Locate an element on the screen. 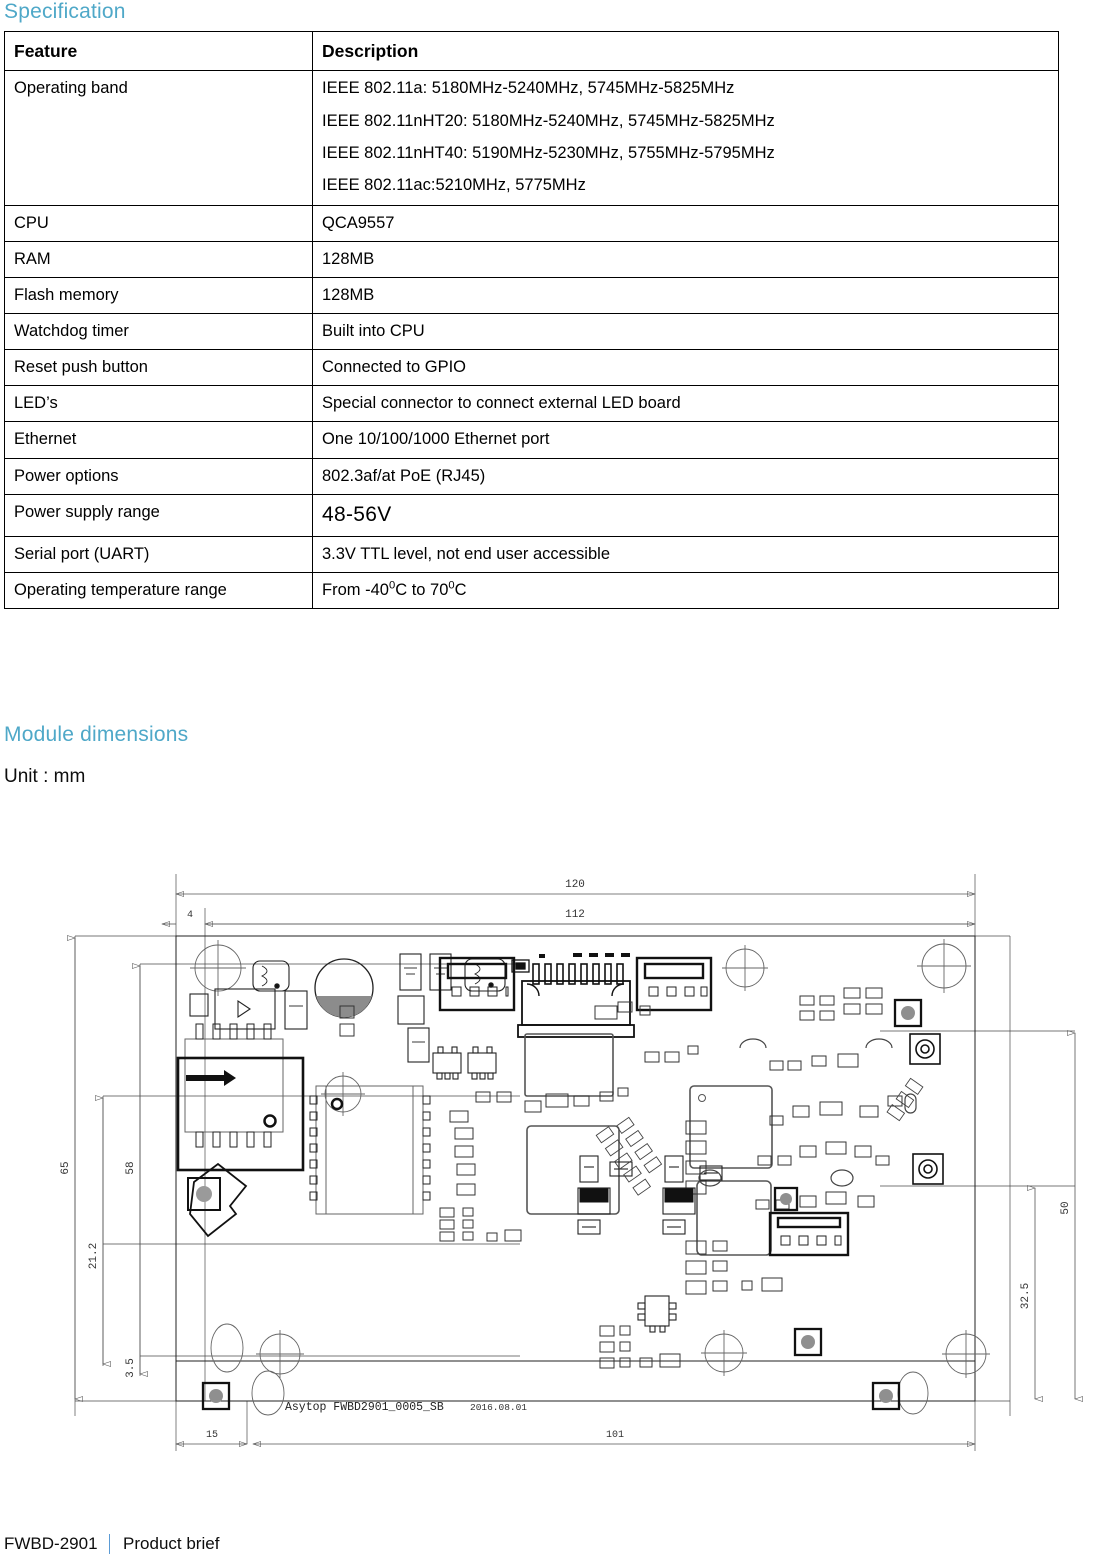 The width and height of the screenshot is (1095, 1564). cell-feature: Ethernet is located at coordinates (158, 440).